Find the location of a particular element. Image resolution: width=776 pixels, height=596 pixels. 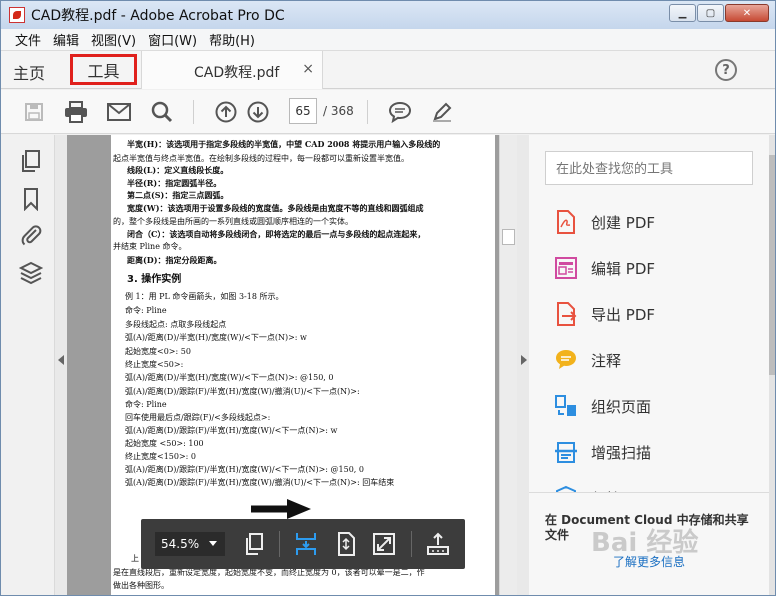

window-controls: ▁ ▢ ✕ is located at coordinates (719, 13).